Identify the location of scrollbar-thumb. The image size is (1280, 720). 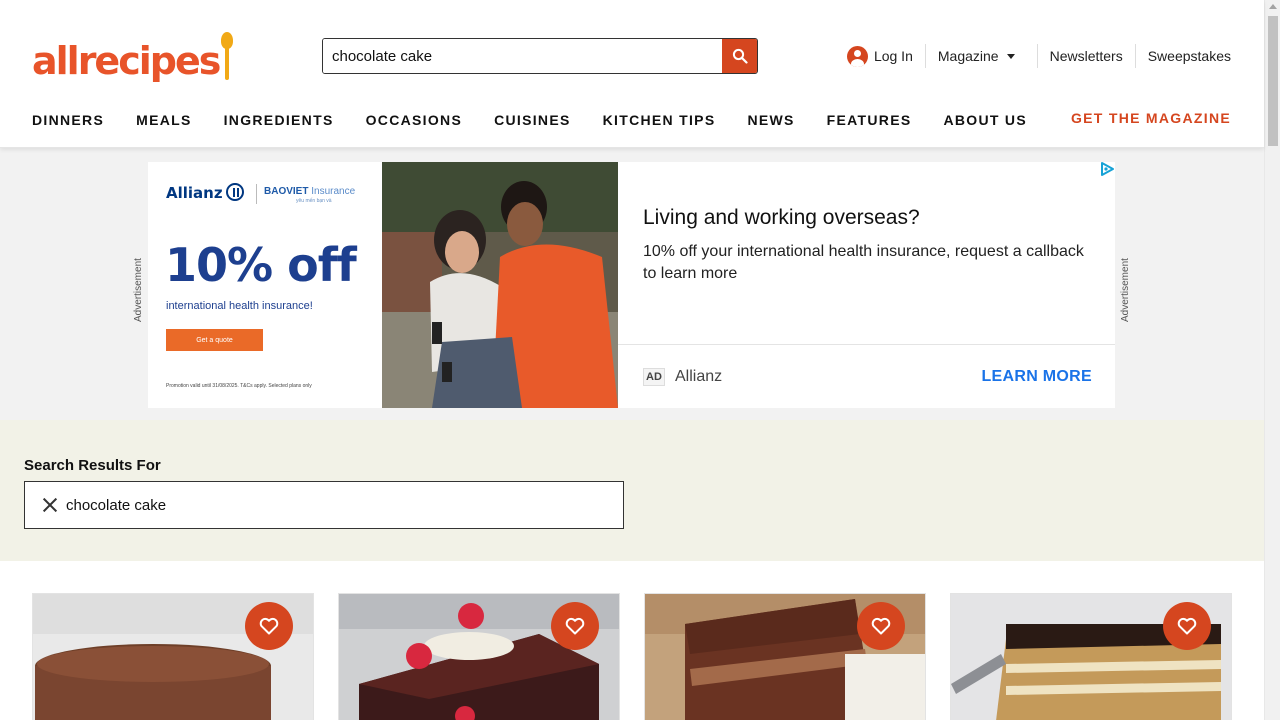
(1273, 81).